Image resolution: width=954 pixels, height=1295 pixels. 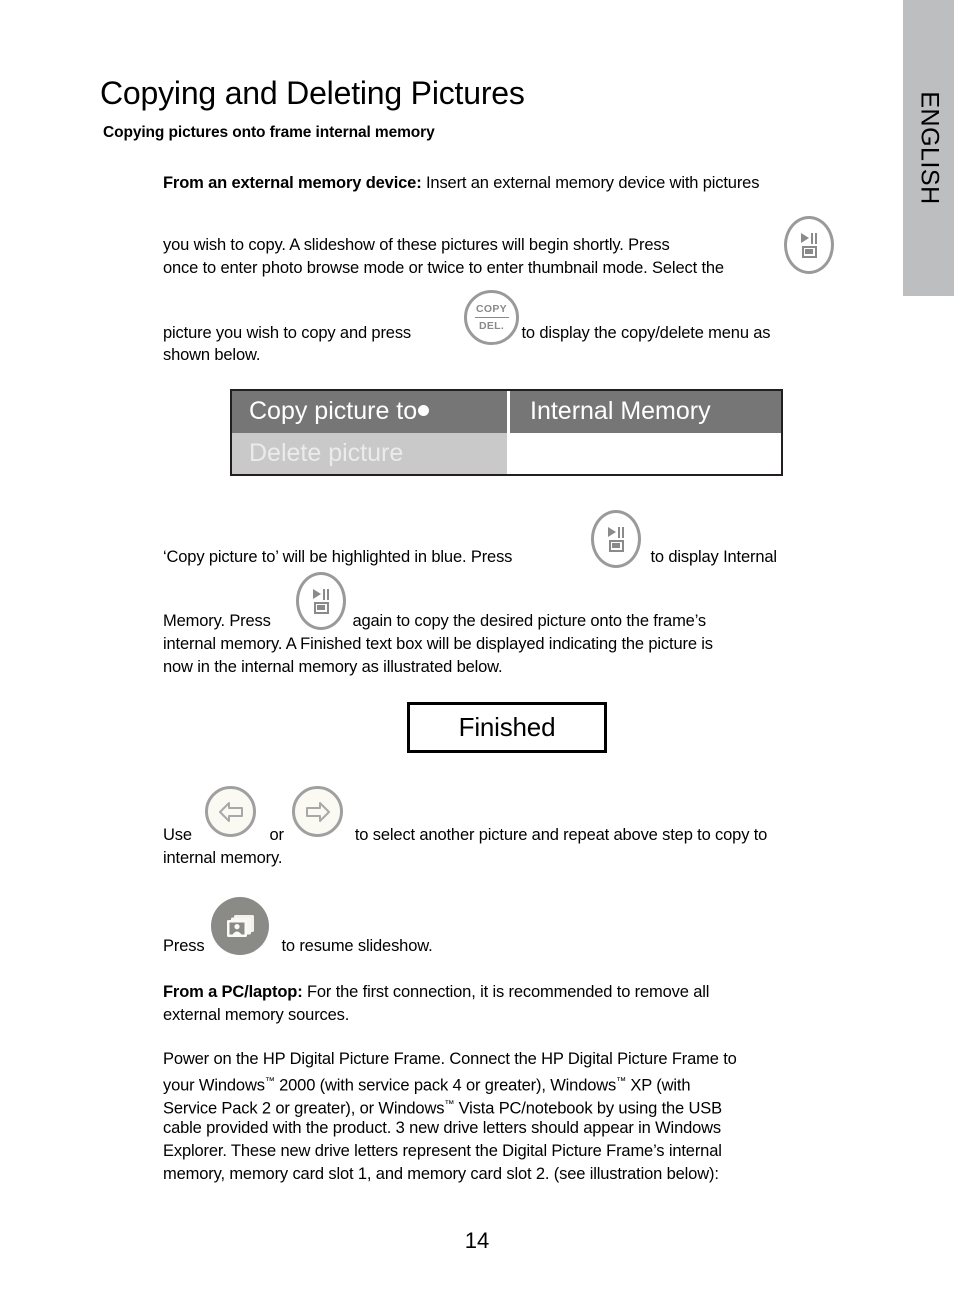 What do you see at coordinates (449, 1104) in the screenshot?
I see `trademark-symbol-3: ™` at bounding box center [449, 1104].